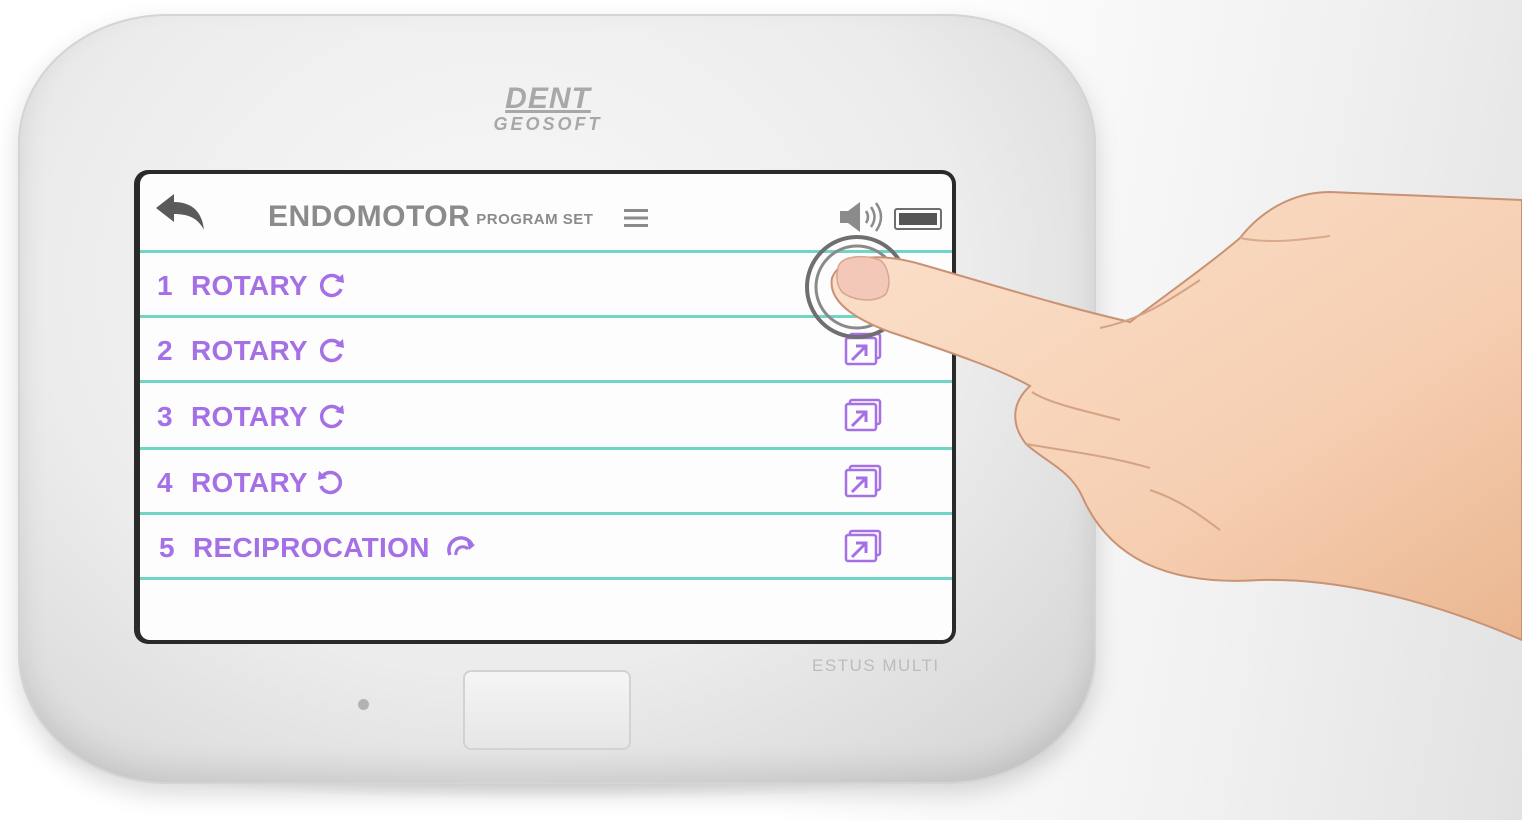 The image size is (1522, 820). Describe the element at coordinates (535, 219) in the screenshot. I see `title-subtitle: PROGRAM SET` at that location.